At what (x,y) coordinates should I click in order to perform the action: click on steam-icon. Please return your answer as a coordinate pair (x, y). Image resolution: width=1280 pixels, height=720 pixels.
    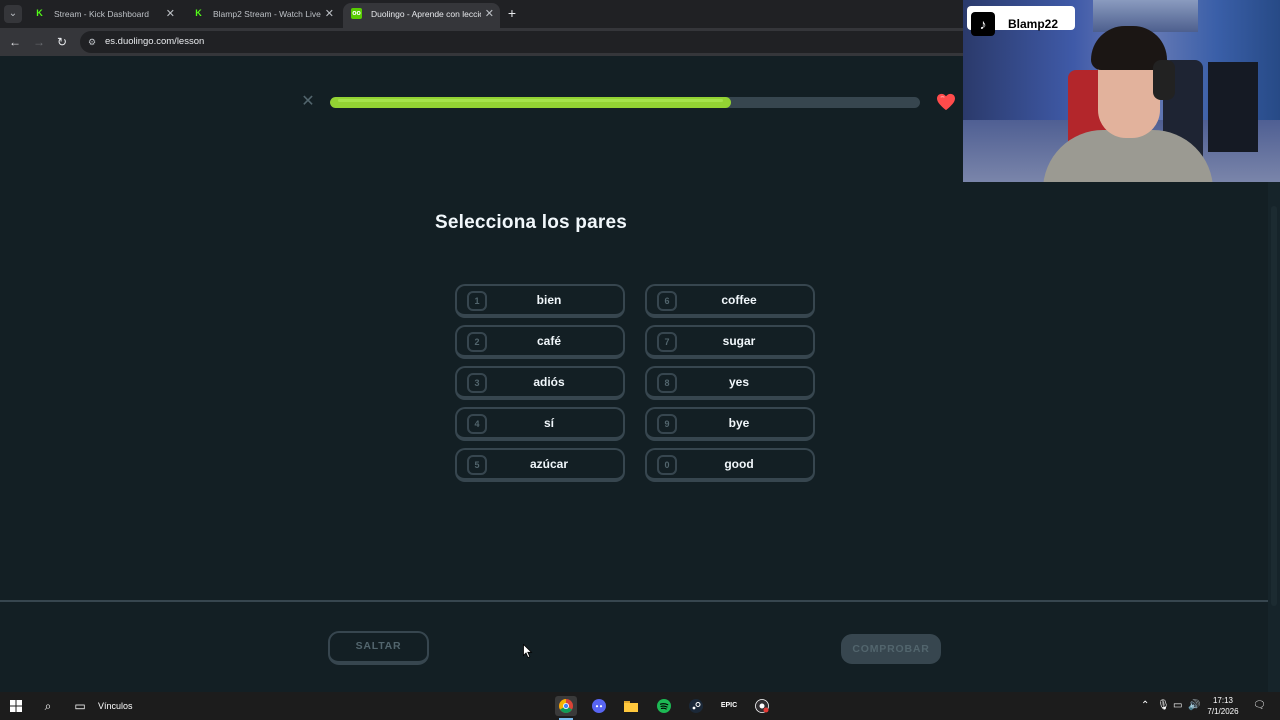
    Looking at the image, I should click on (696, 706).